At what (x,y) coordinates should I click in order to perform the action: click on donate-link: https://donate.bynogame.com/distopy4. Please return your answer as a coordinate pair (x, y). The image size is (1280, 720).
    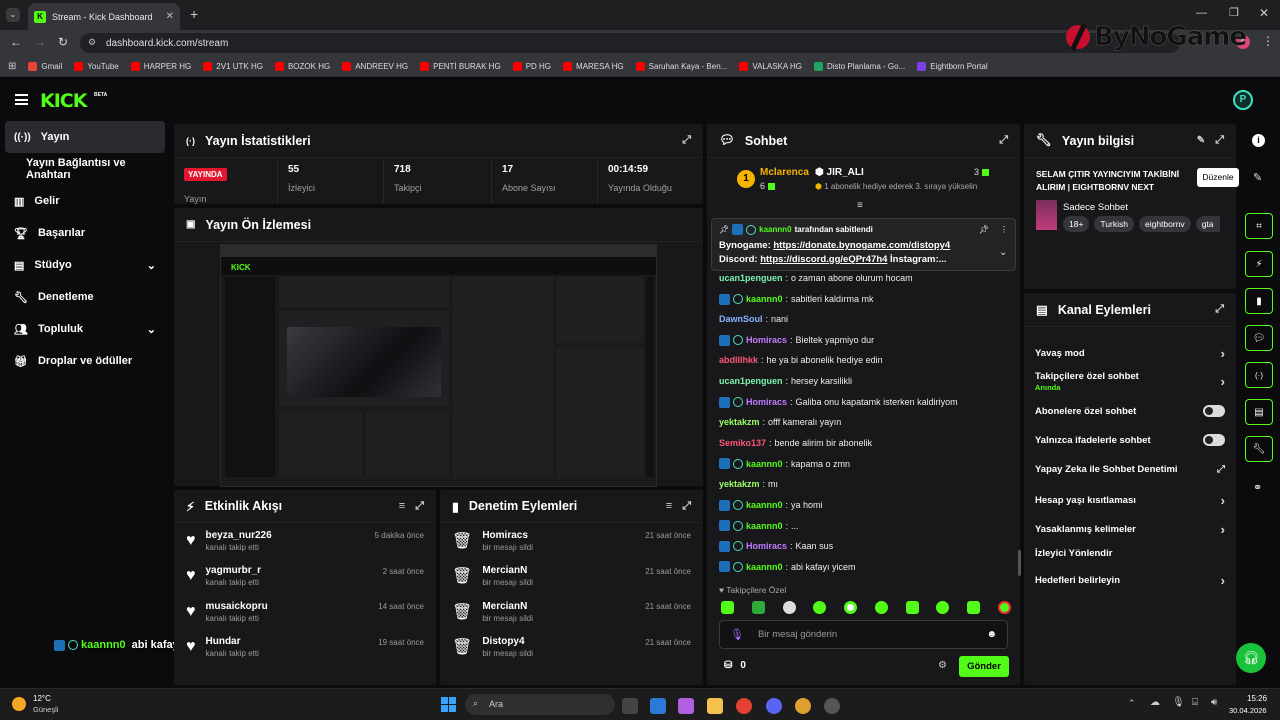
    Looking at the image, I should click on (861, 245).